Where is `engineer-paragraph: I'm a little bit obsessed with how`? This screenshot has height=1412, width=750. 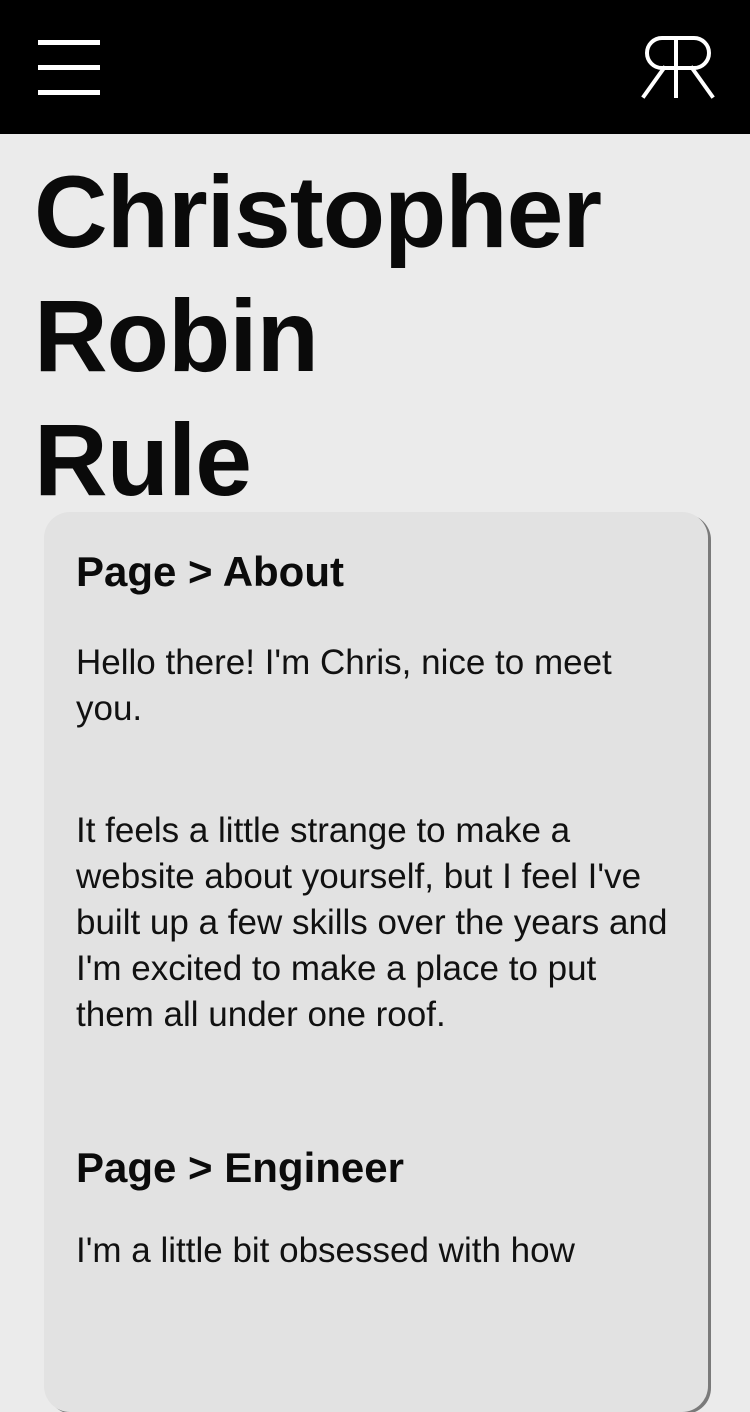
engineer-paragraph: I'm a little bit obsessed with how is located at coordinates (325, 1250).